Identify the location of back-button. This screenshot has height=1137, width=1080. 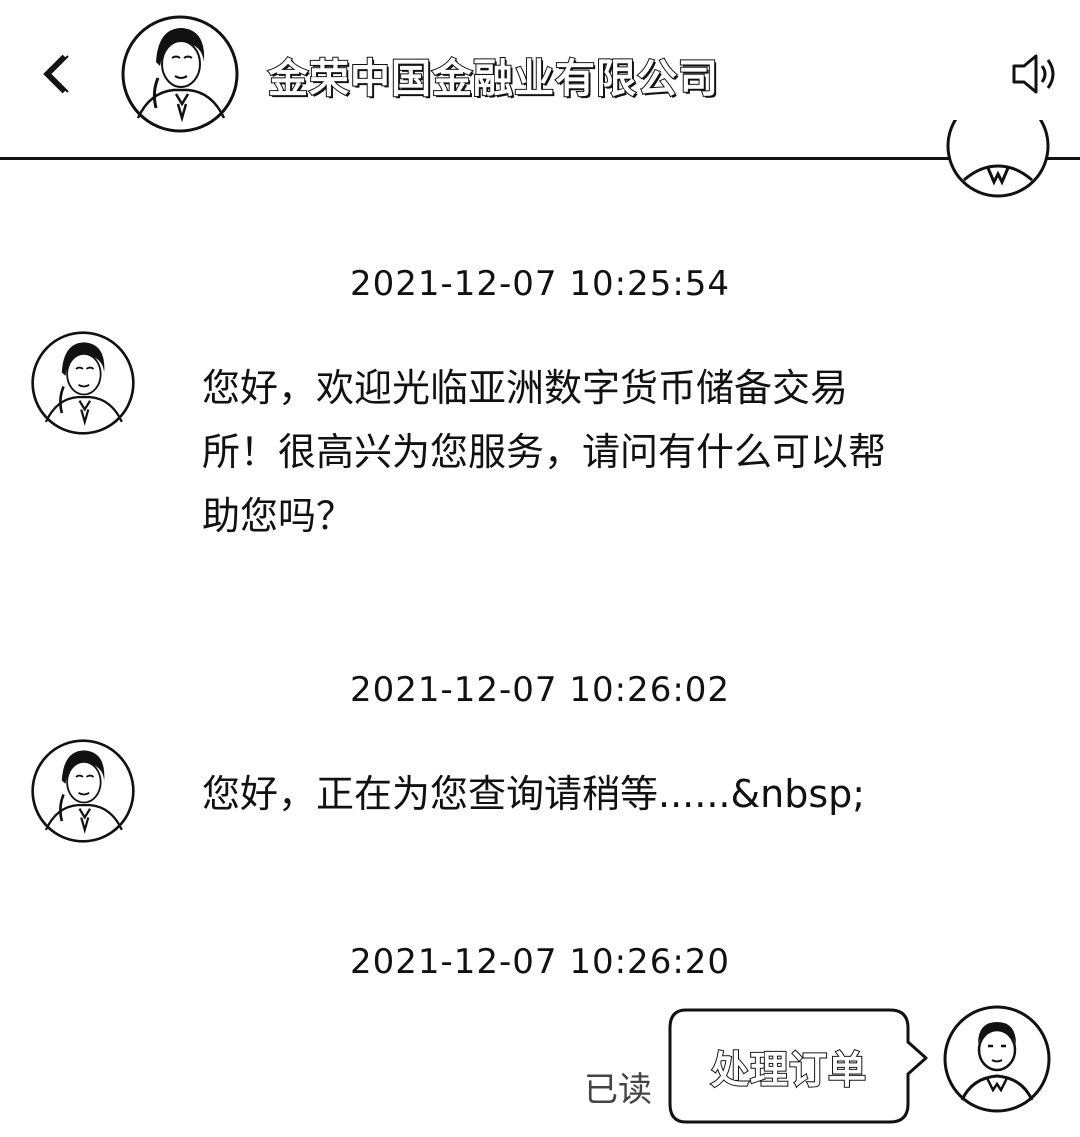
(56, 74).